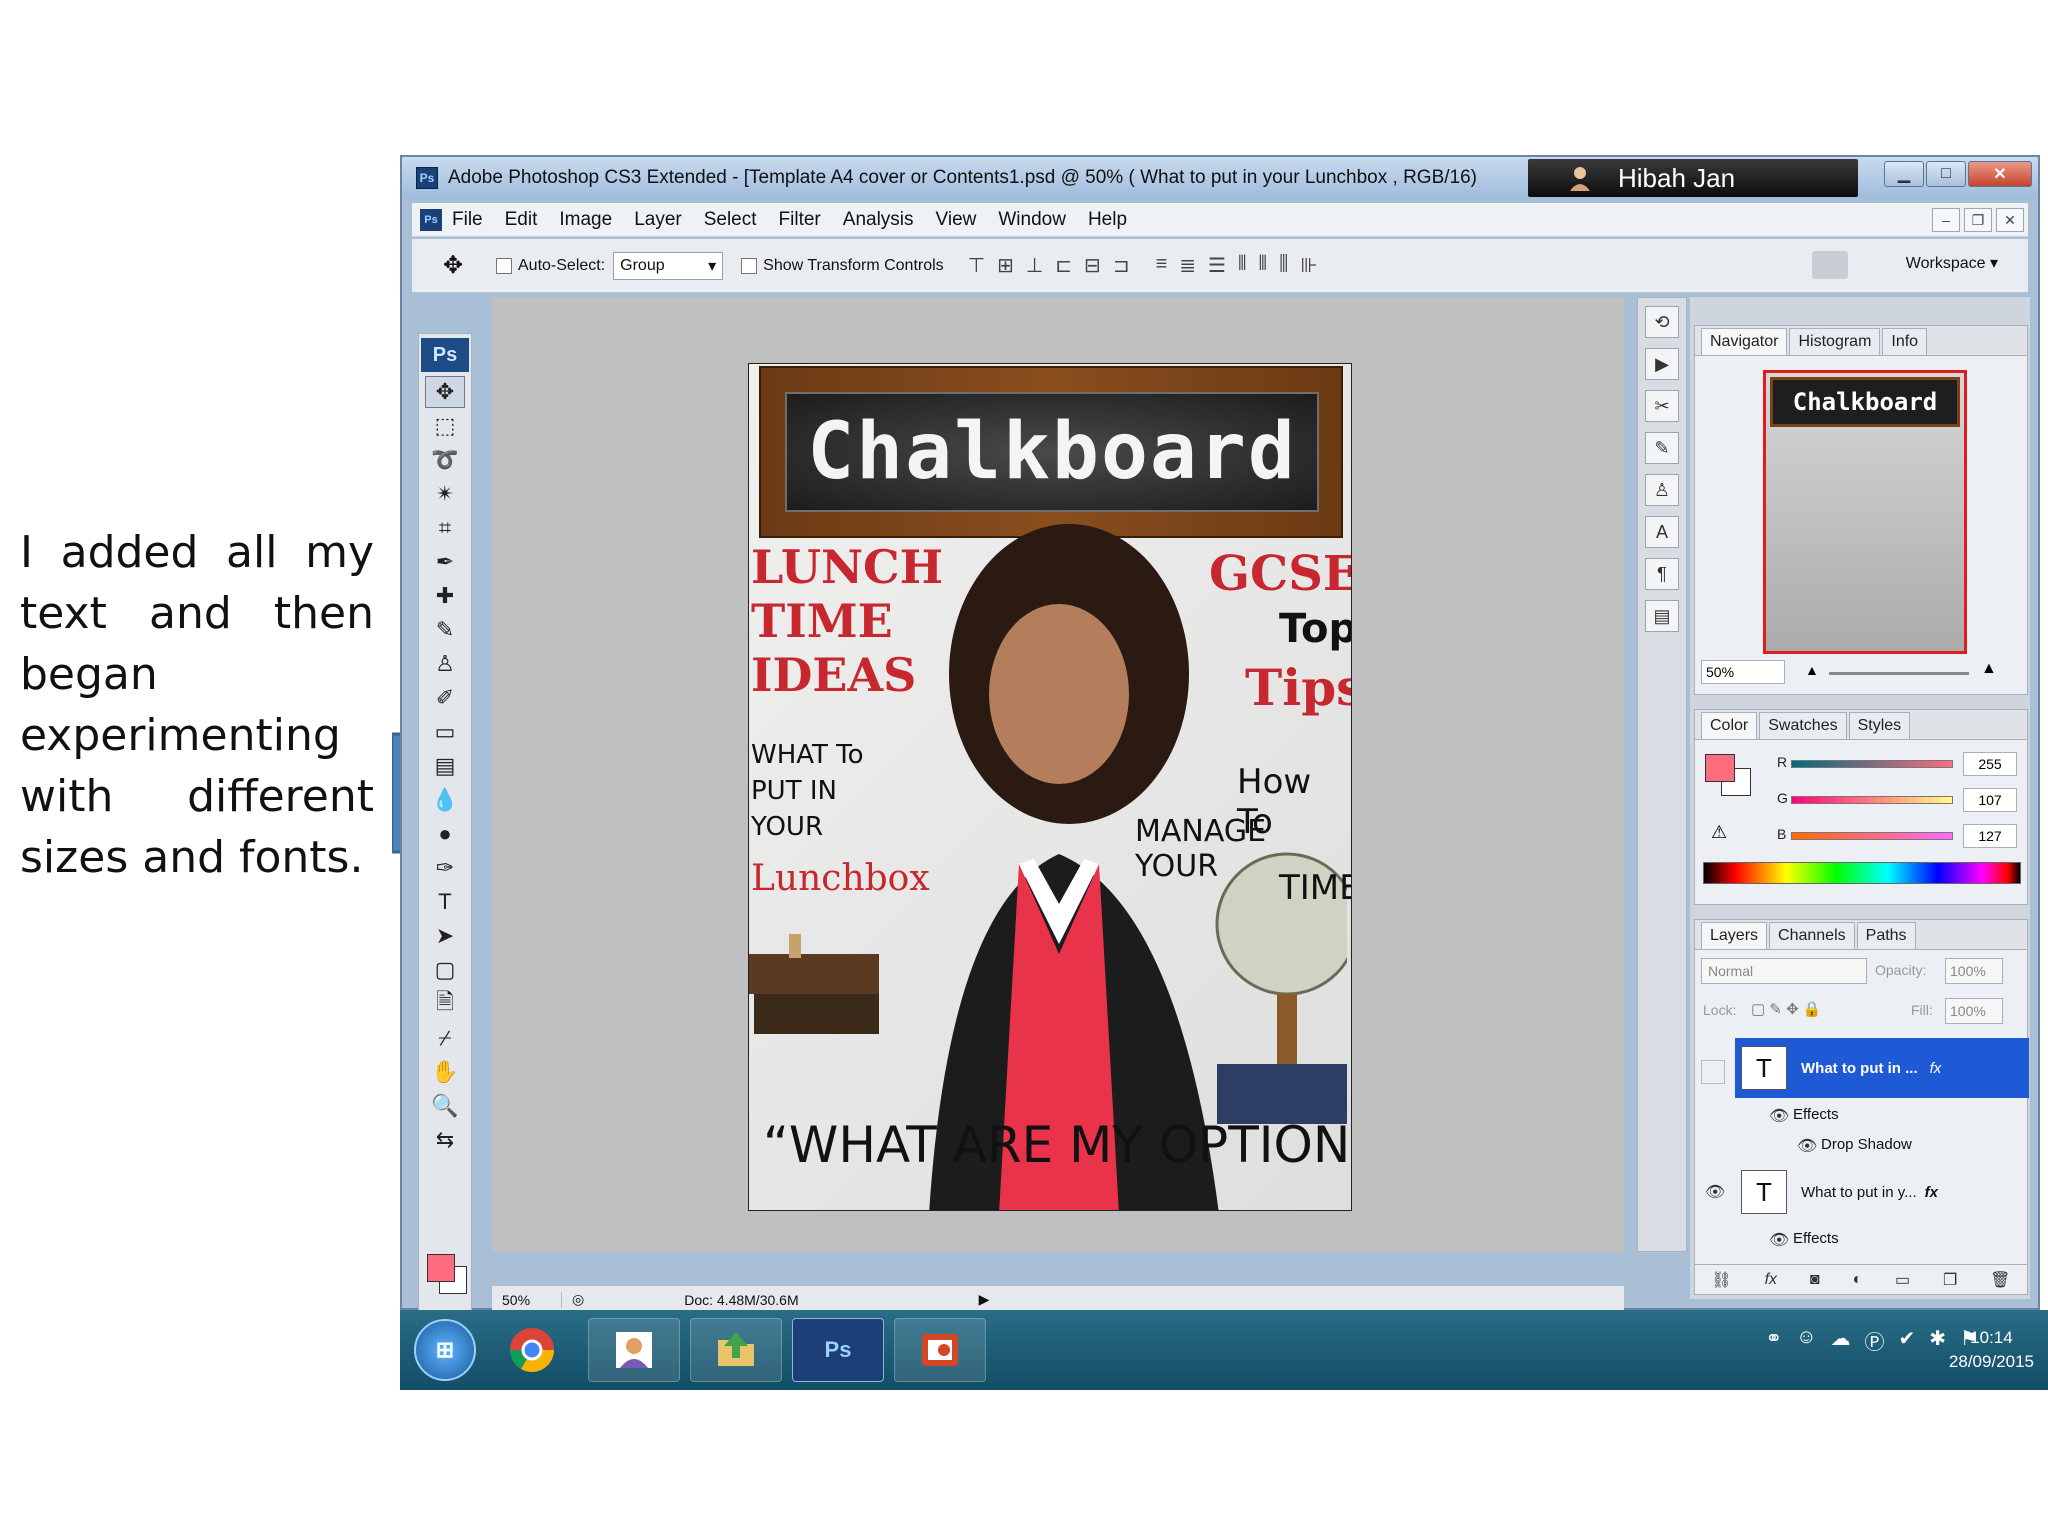 The image size is (2048, 1536). Describe the element at coordinates (1882, 1192) in the screenshot. I see `layer-row: T What to put in y... fx` at that location.